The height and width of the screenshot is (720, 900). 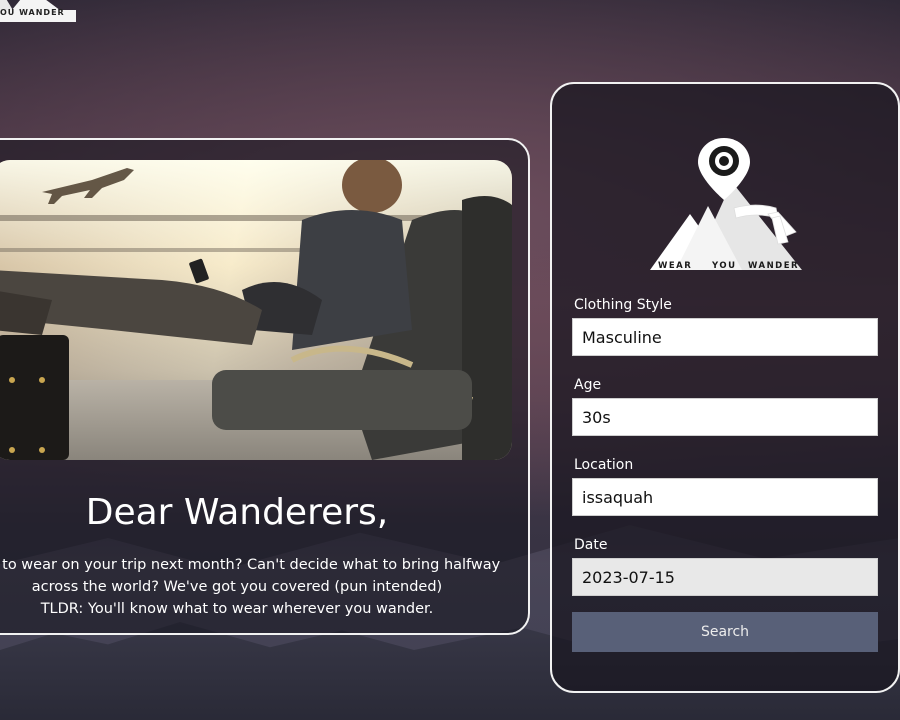 I want to click on wear-you-wander-logo: WEAR YOU WANDER, so click(x=726, y=204).